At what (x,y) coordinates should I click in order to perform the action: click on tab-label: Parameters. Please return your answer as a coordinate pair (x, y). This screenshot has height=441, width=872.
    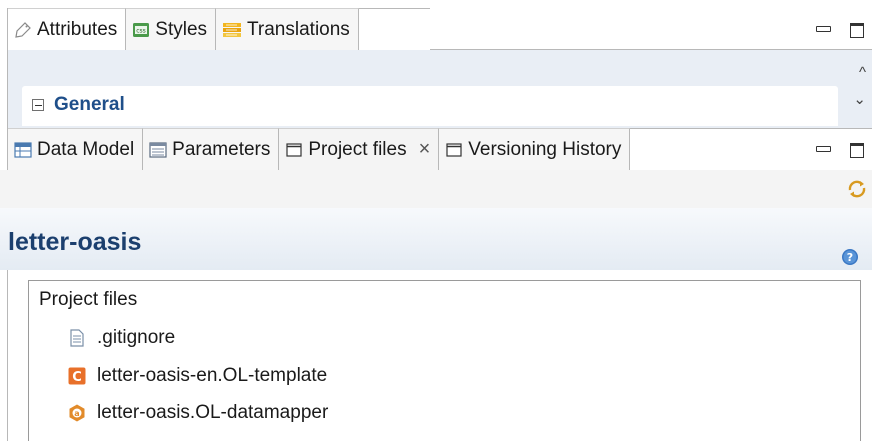
    Looking at the image, I should click on (221, 149).